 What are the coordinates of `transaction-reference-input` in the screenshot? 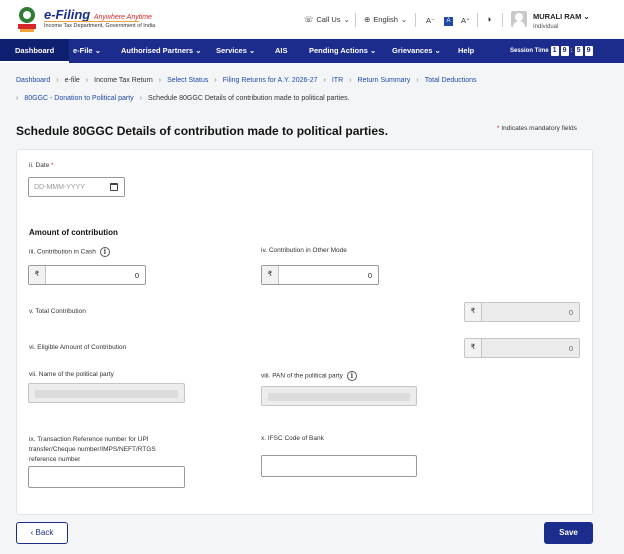 It's located at (106, 477).